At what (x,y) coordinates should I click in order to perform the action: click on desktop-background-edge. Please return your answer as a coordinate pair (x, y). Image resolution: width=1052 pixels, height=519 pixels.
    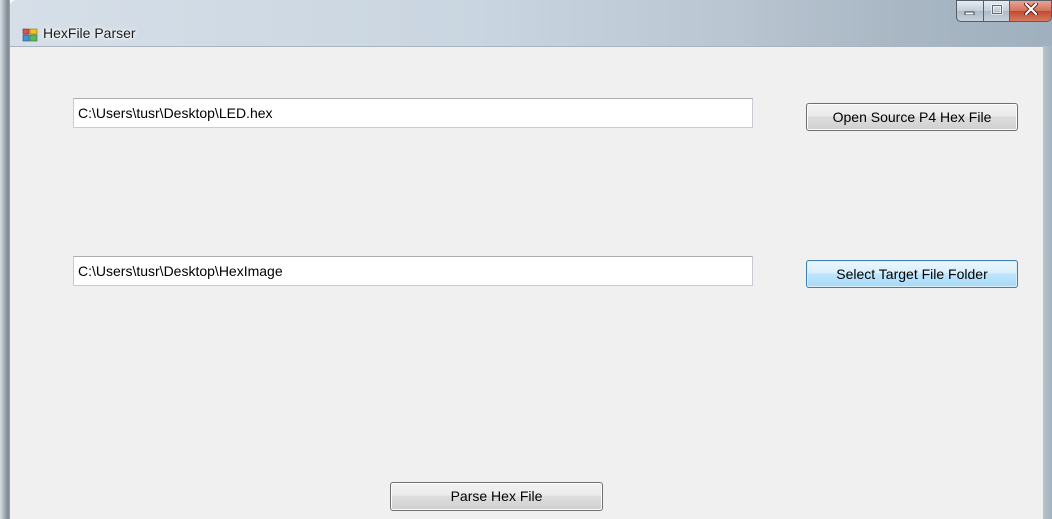
    Looking at the image, I should click on (5, 259).